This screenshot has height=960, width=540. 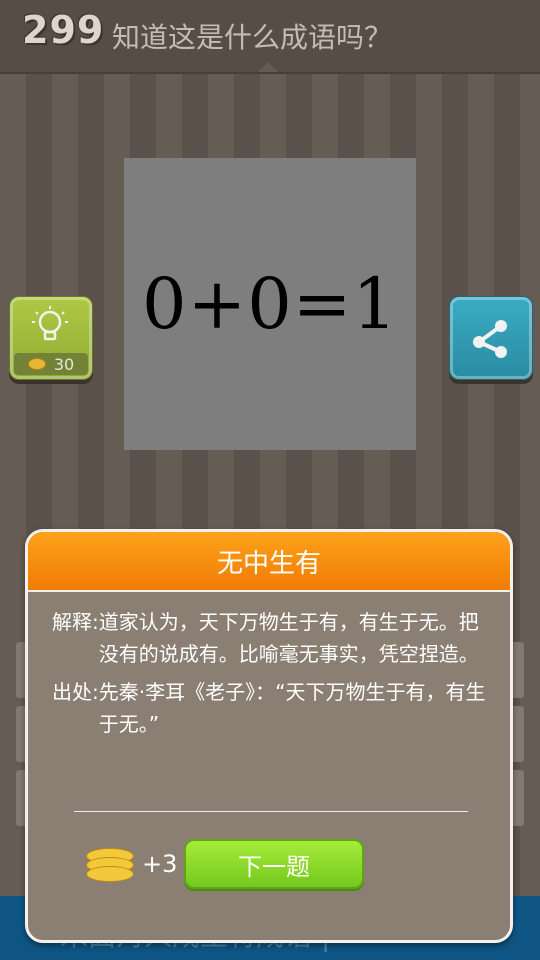 I want to click on source-label: 出处:, so click(x=75, y=692).